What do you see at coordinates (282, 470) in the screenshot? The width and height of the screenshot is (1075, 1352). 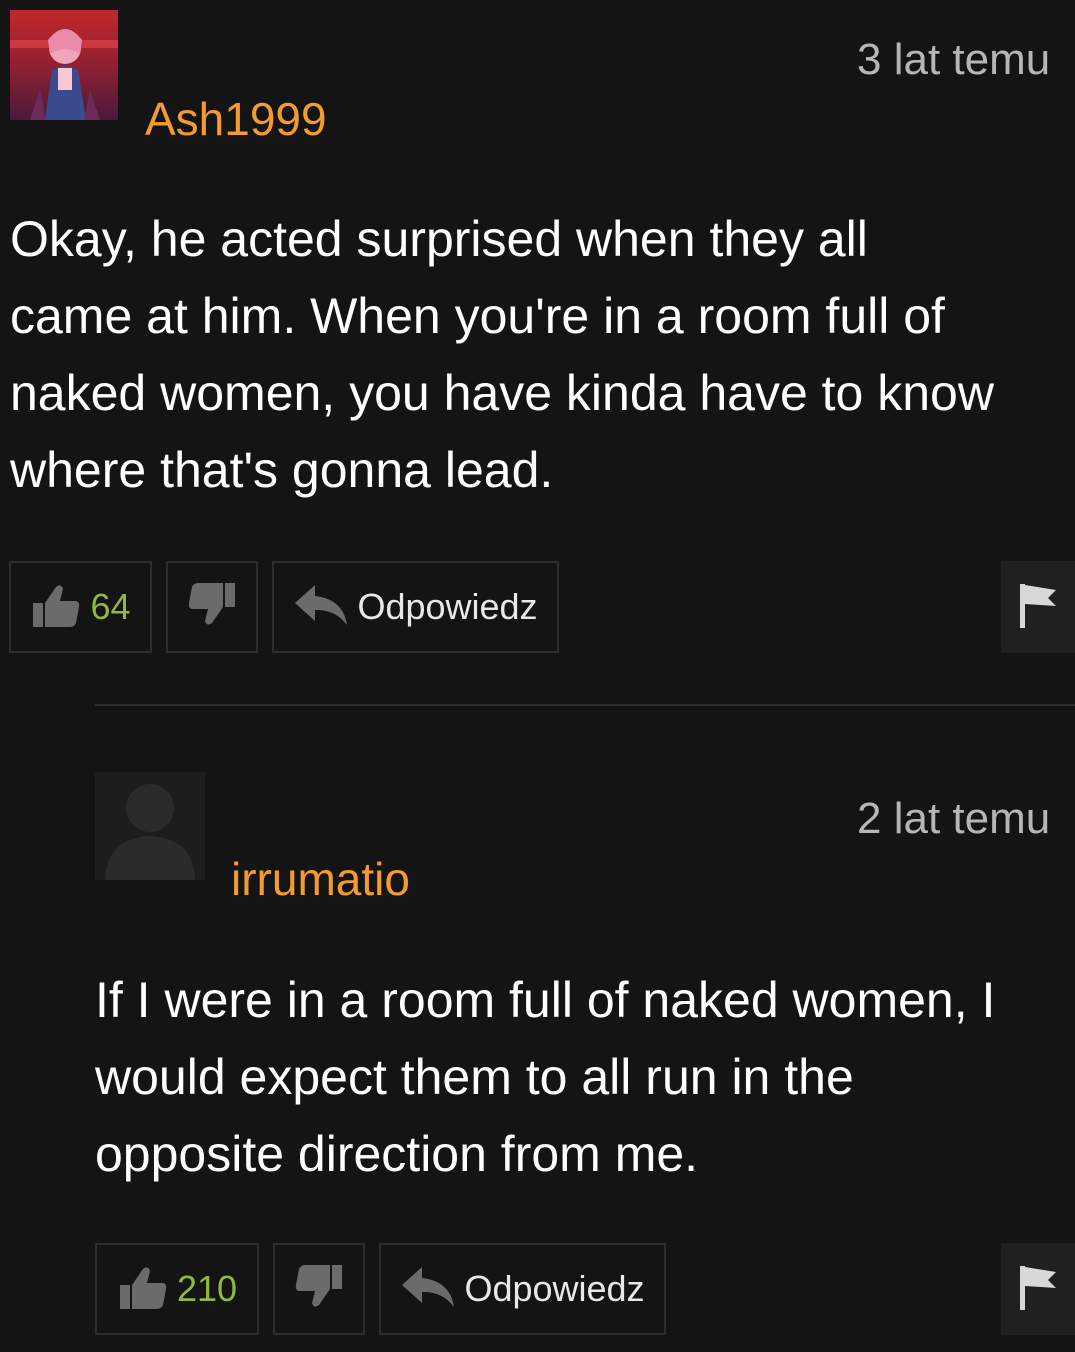 I see `comment-line: where that's gonna lead.` at bounding box center [282, 470].